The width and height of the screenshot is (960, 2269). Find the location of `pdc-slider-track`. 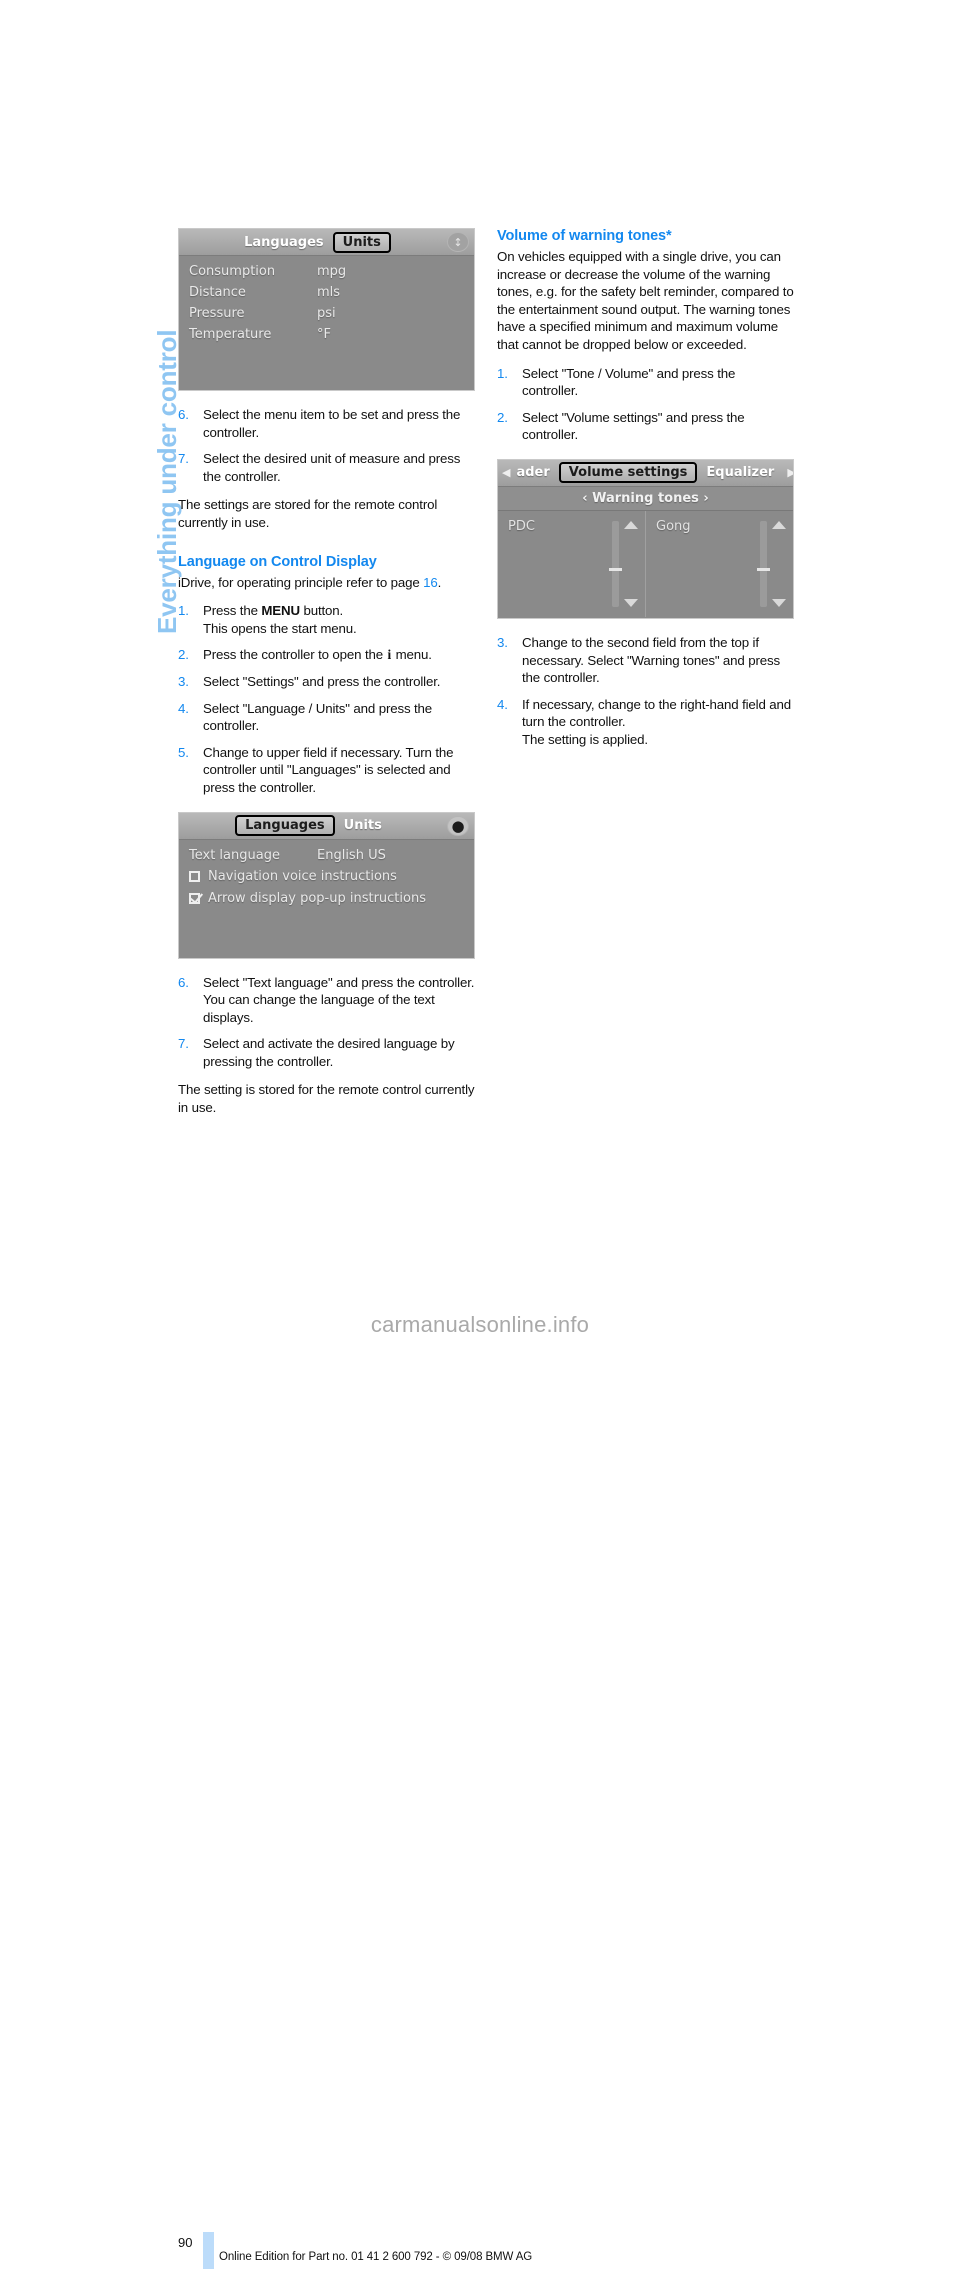

pdc-slider-track is located at coordinates (615, 563).